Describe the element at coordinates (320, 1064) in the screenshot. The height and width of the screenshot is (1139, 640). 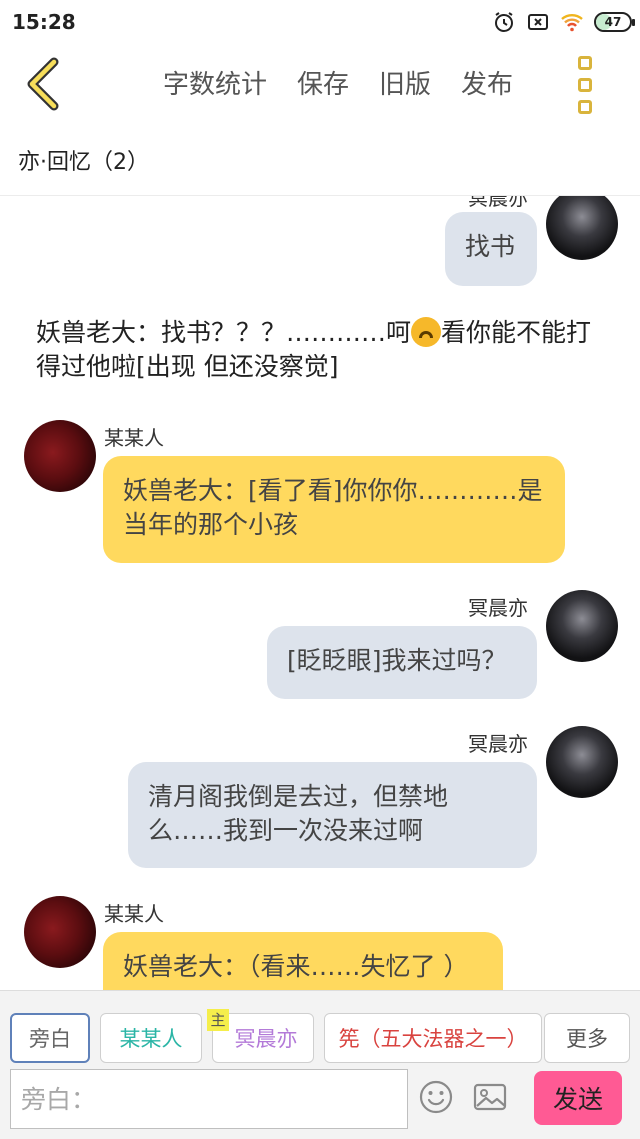
I see `composer-panel: 旁白 某某人 冥晨亦 主 筅（五大法器之一） 更多 发送` at that location.